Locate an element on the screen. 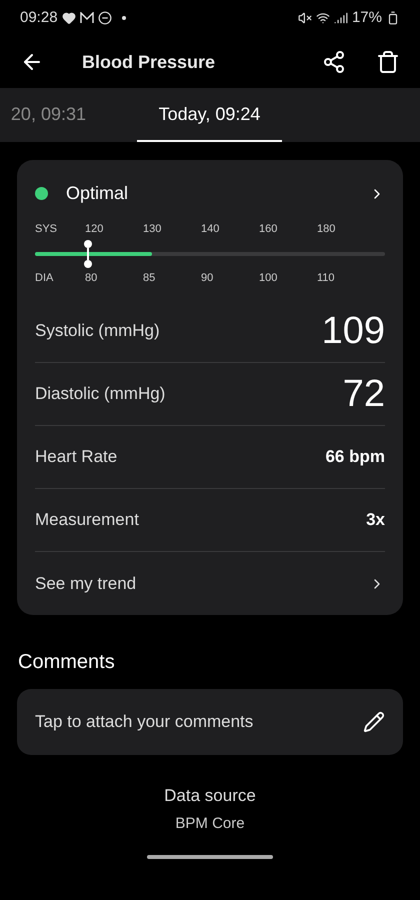  heart-icon is located at coordinates (69, 18).